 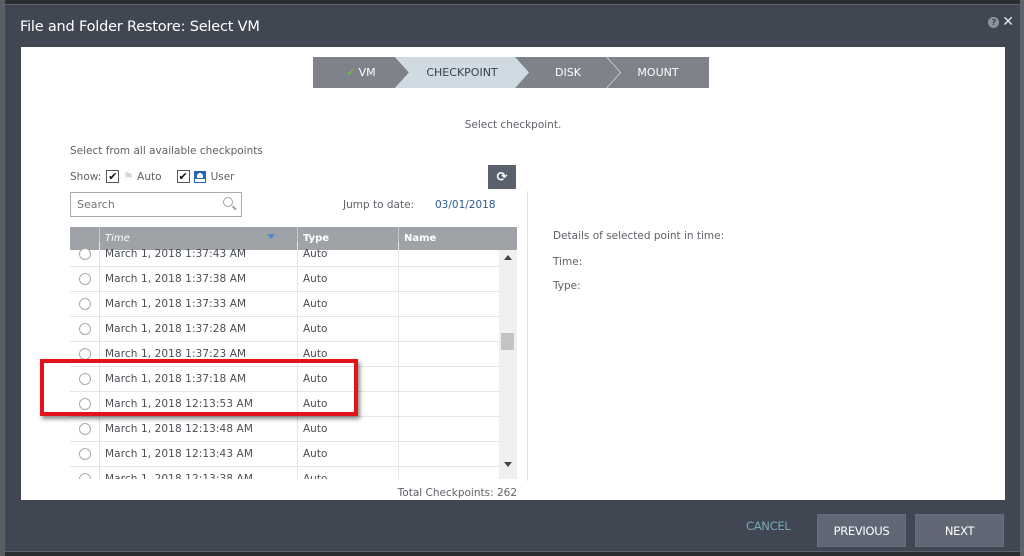 I want to click on table-row: March 1, 2018 1:37:28 AM Auto, so click(x=293, y=329).